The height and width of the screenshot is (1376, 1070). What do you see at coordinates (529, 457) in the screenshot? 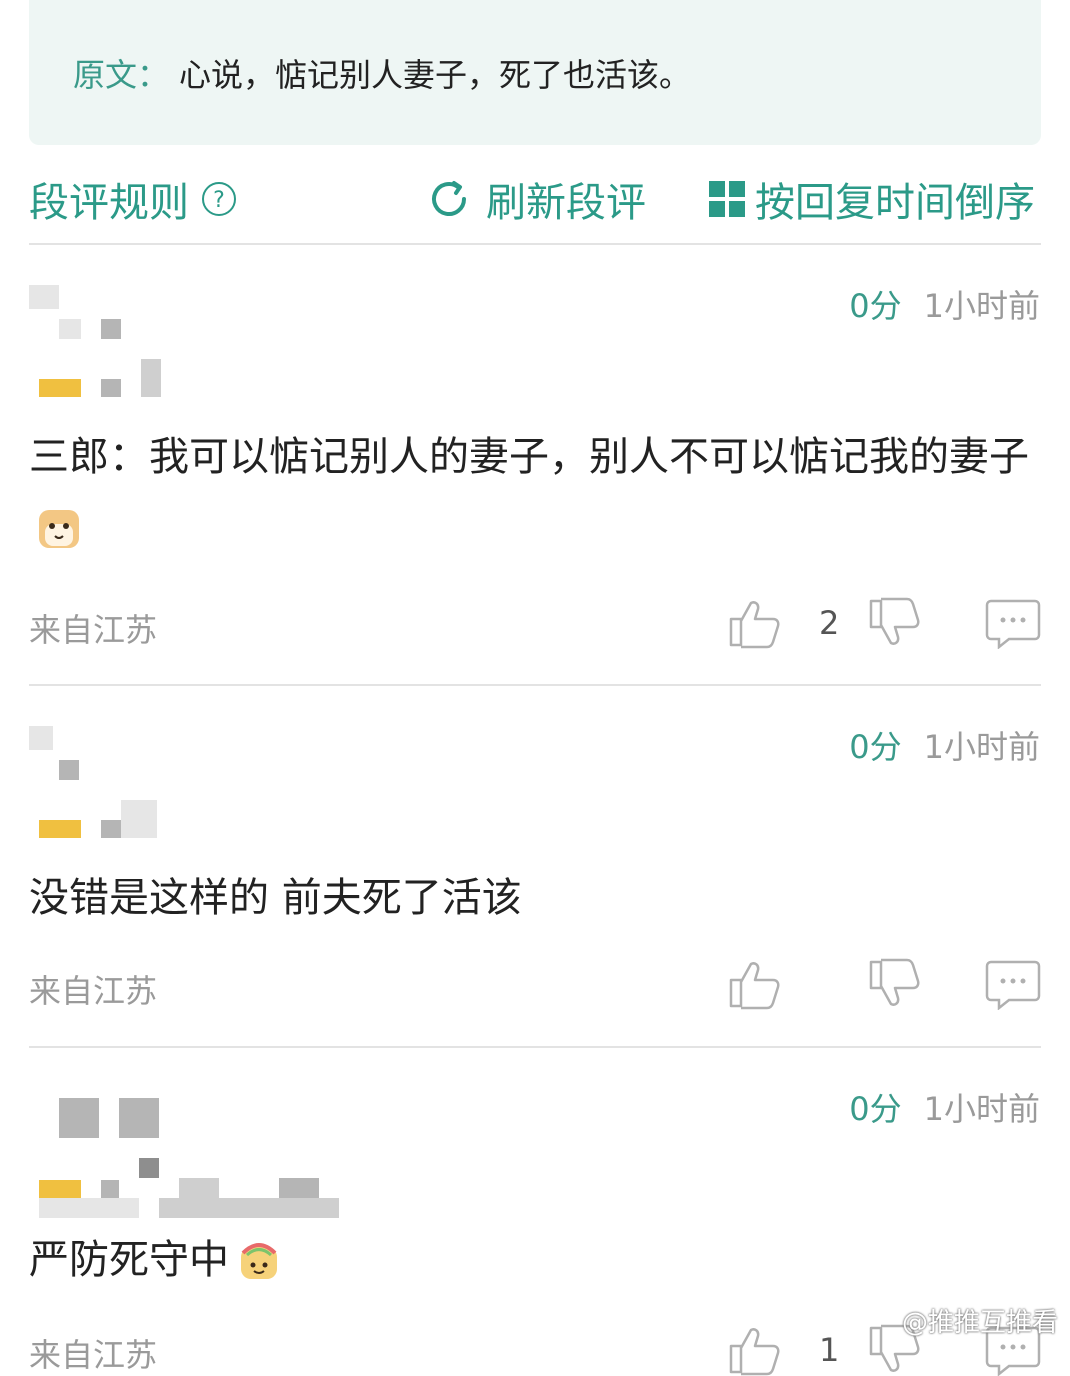
I see `comment-text-content: 三郎：我可以惦记别人的妻子，别人不可以惦记我的妻子` at bounding box center [529, 457].